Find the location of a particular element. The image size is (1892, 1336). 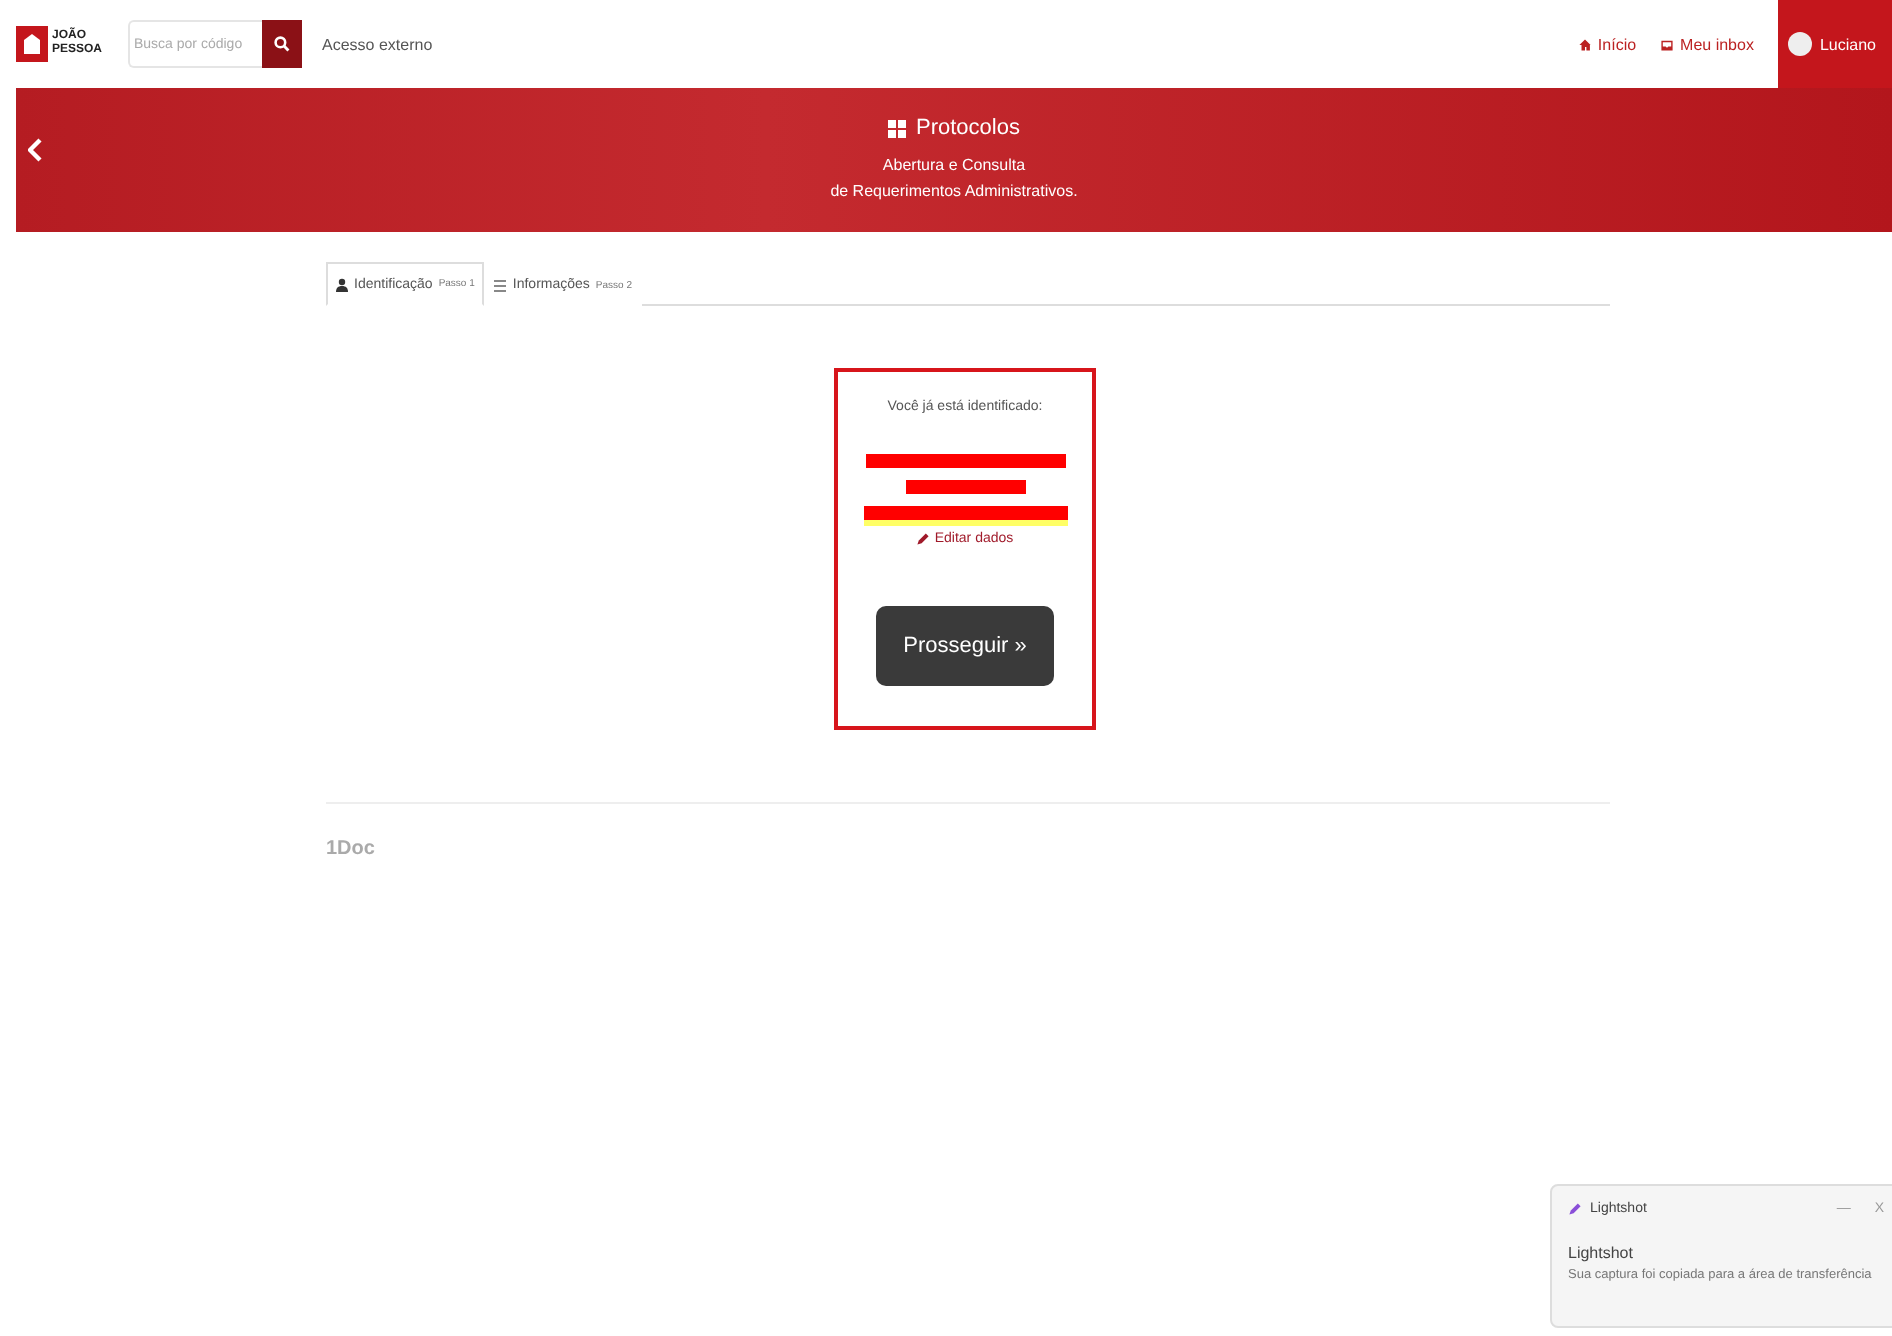

banner-title: Protocolos is located at coordinates (968, 128).